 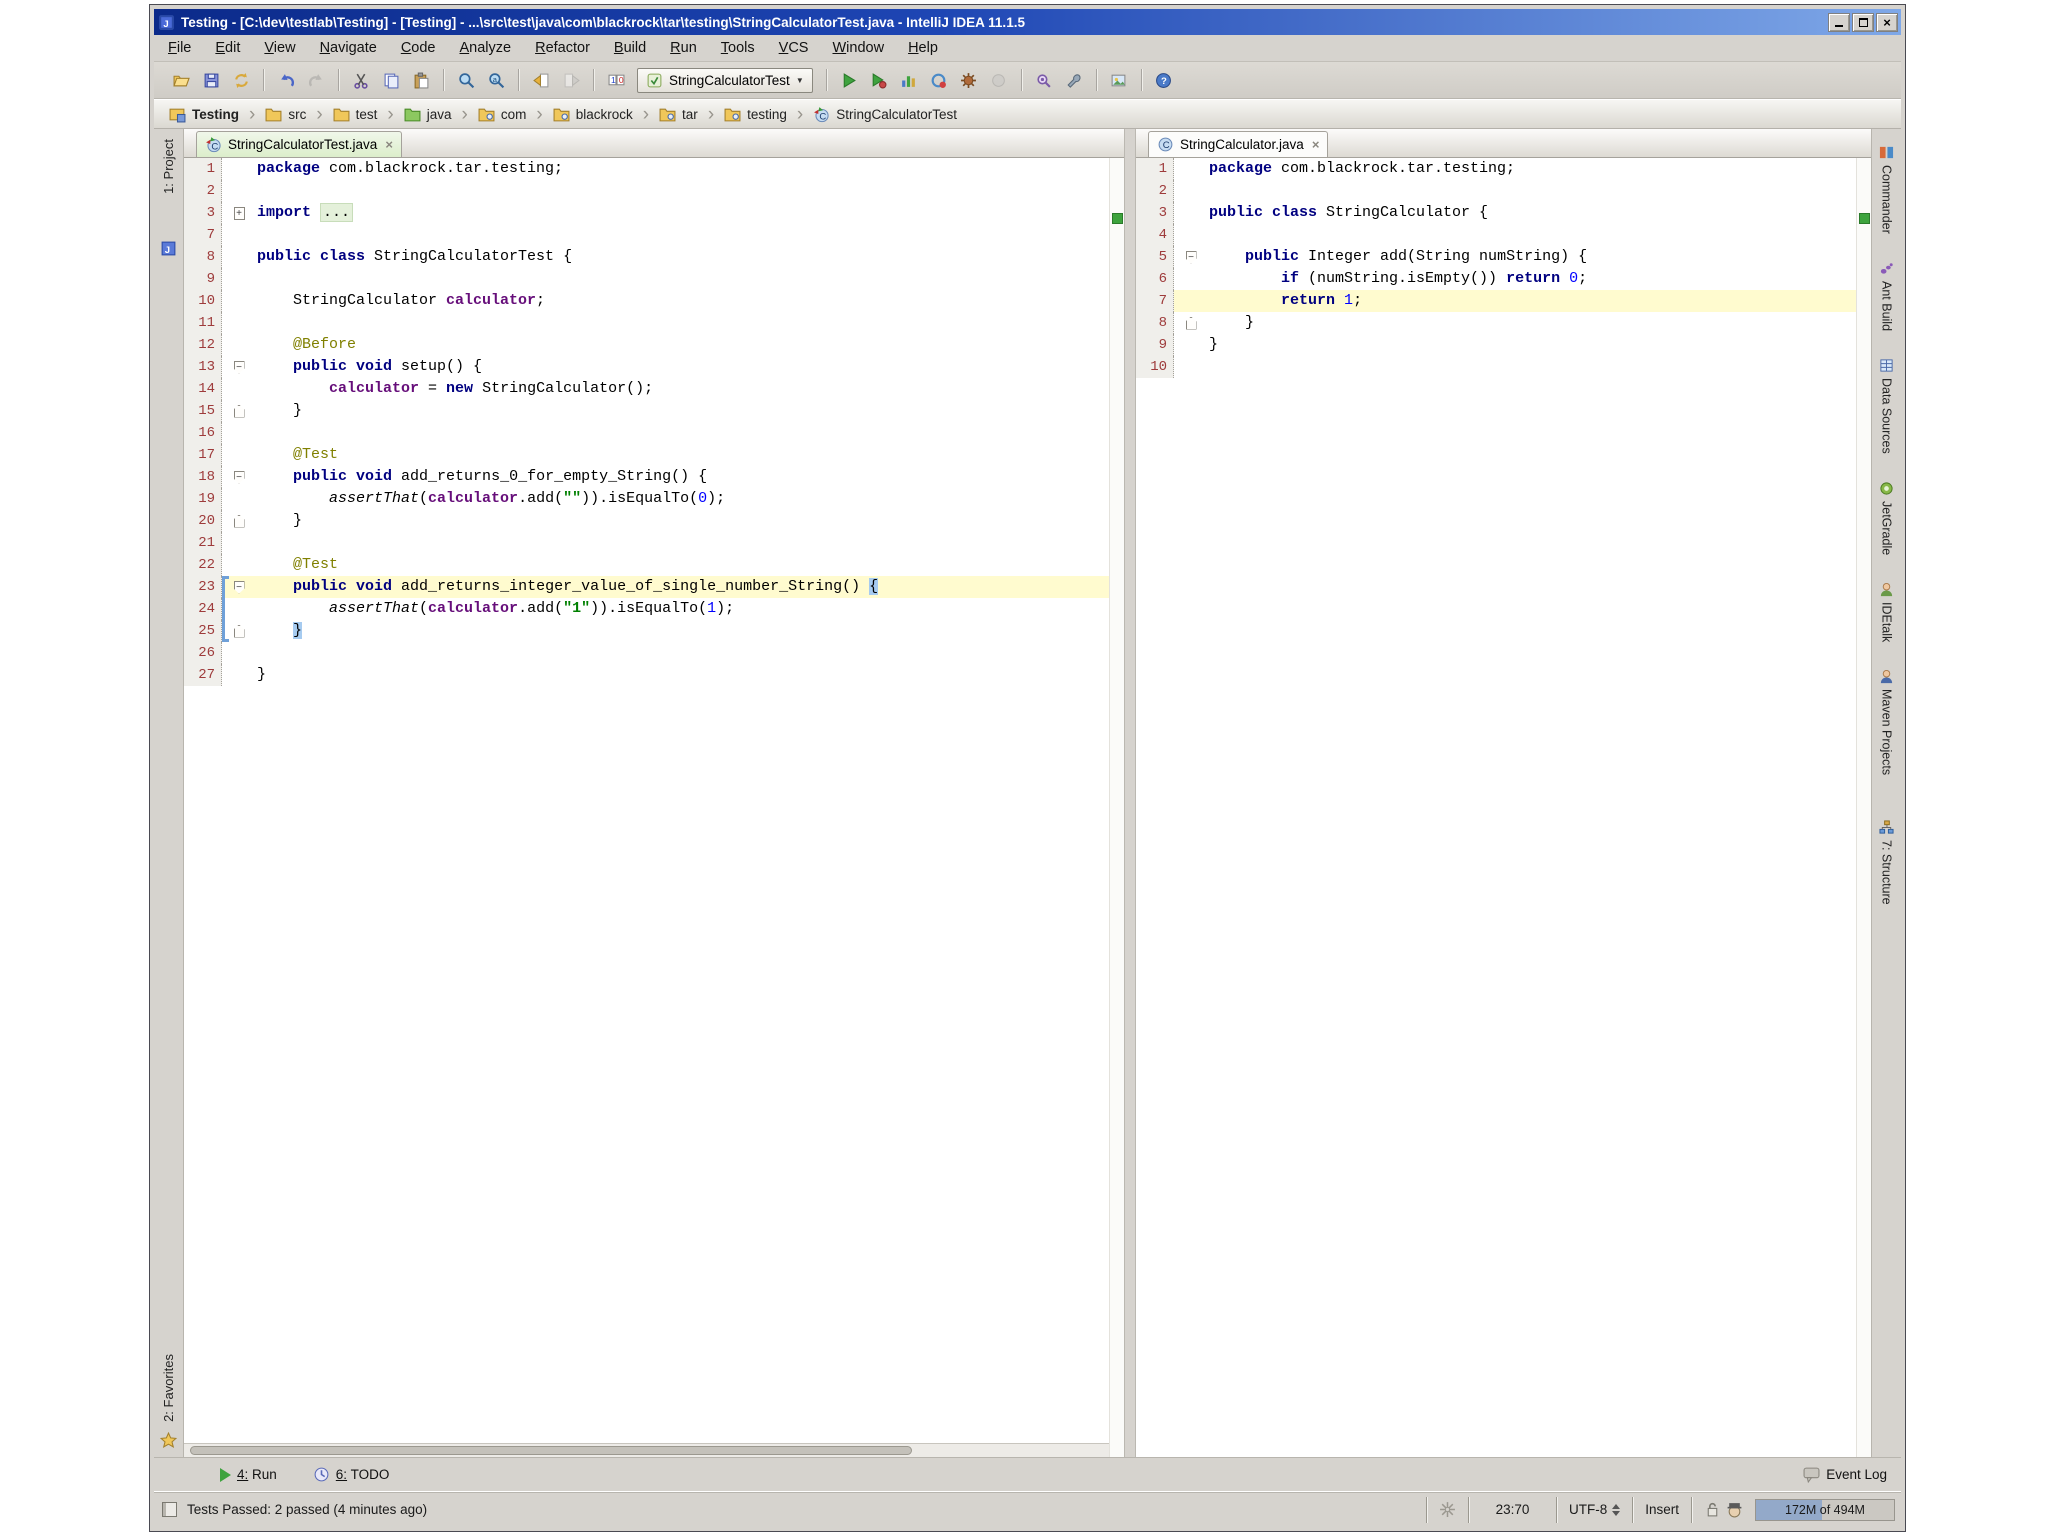 I want to click on toolbar-undo-button, so click(x=286, y=80).